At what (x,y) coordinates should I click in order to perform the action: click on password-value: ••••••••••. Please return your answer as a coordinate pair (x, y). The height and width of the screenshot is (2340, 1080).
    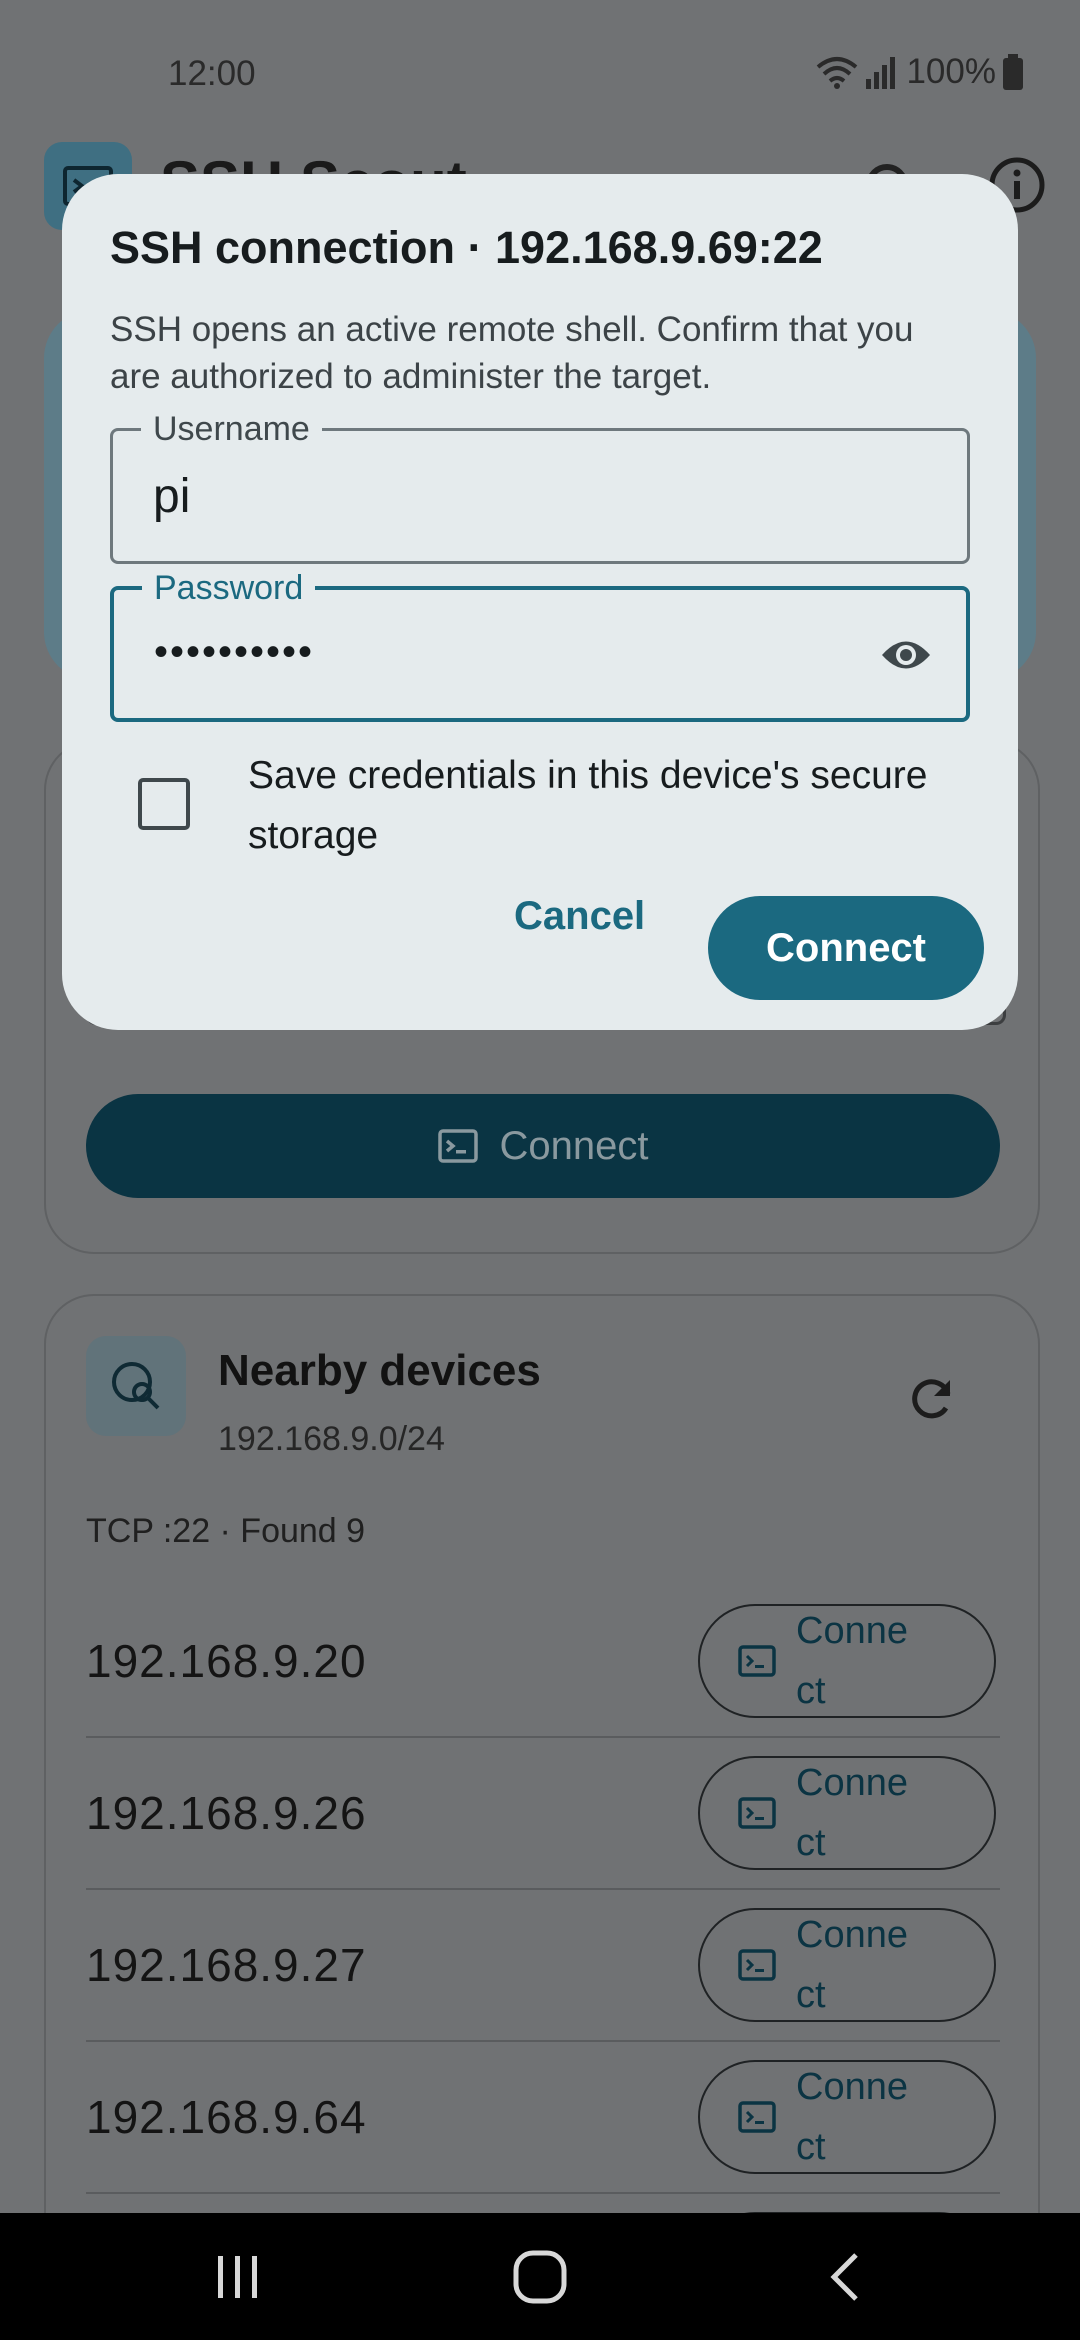
    Looking at the image, I should click on (234, 652).